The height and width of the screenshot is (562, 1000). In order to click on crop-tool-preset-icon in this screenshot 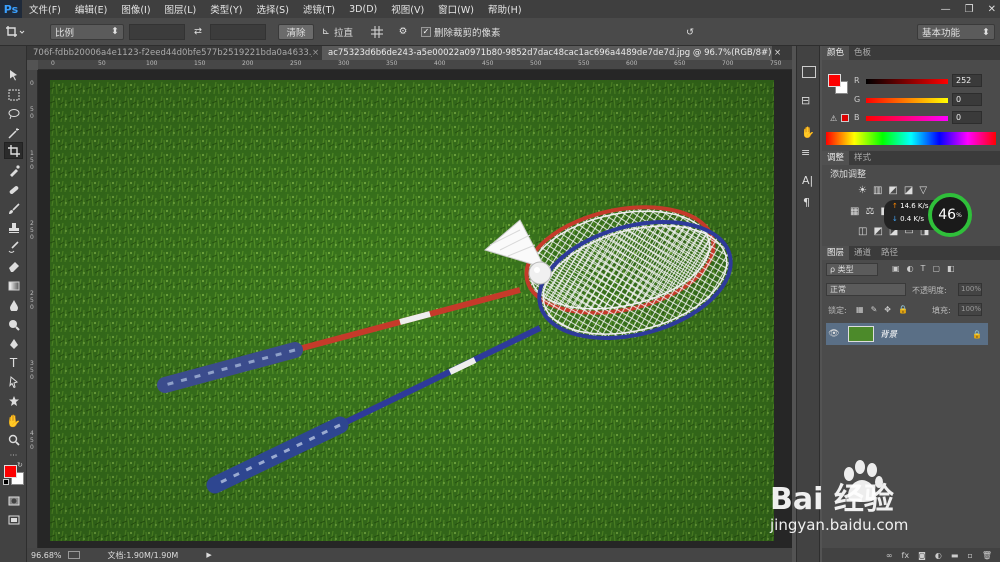, I will do `click(15, 32)`.